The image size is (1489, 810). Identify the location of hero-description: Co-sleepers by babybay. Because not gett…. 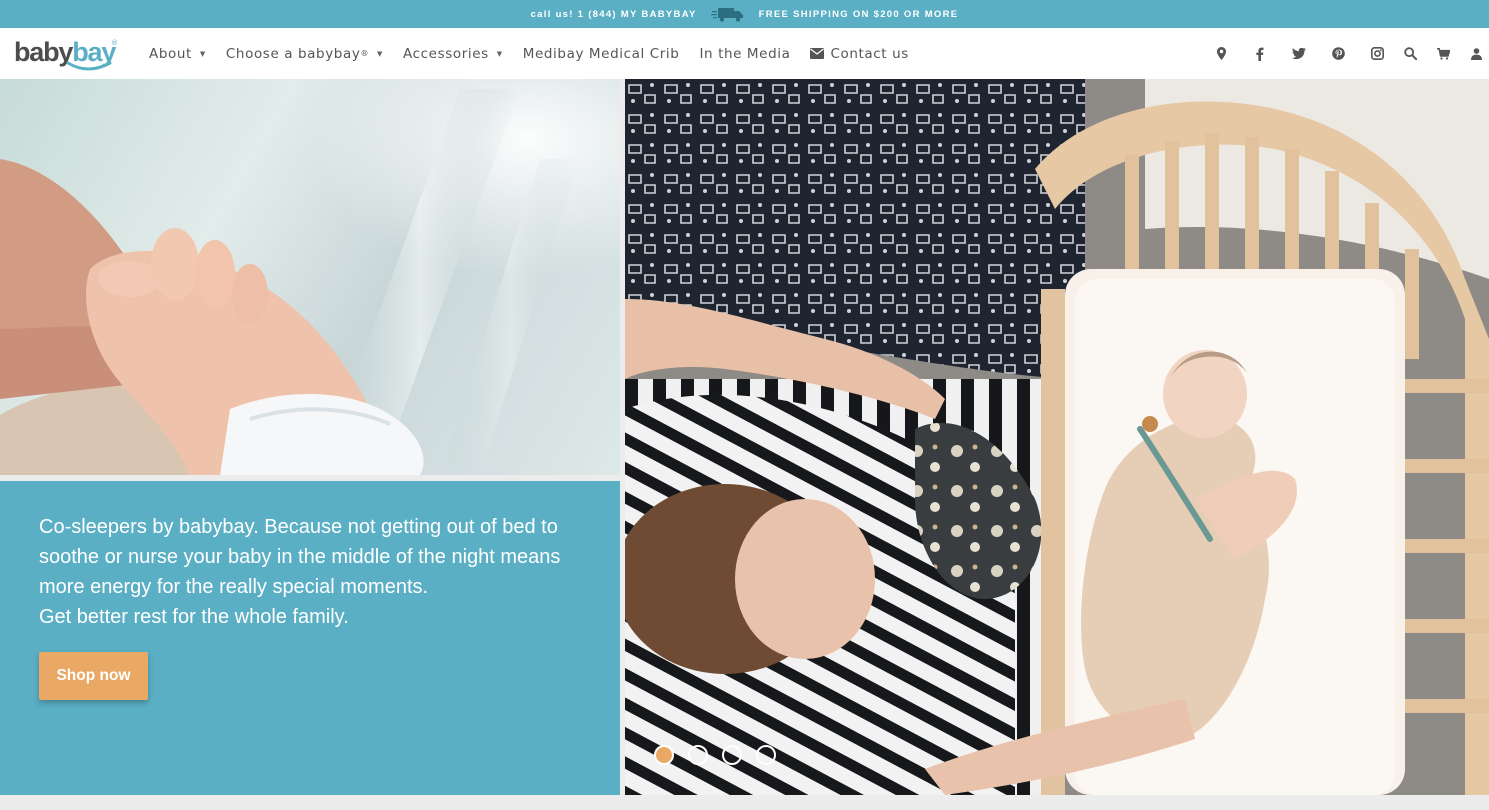
(309, 572).